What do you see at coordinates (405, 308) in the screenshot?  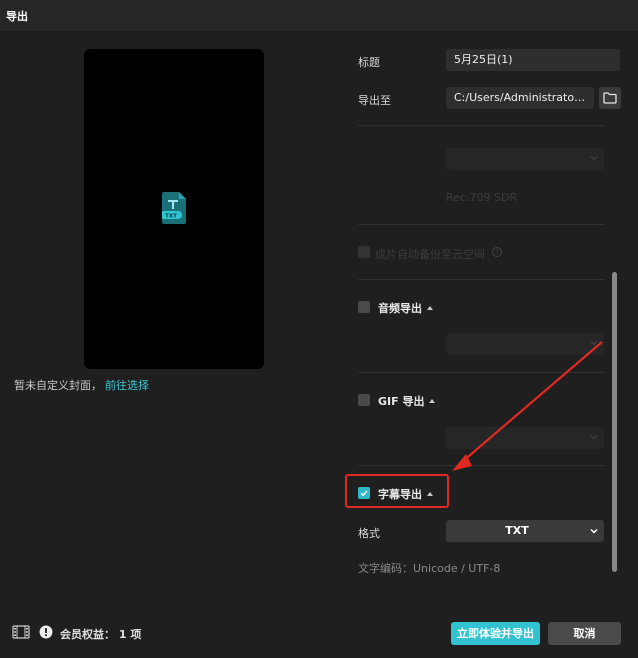 I see `audio-export-toggle: 音频导出` at bounding box center [405, 308].